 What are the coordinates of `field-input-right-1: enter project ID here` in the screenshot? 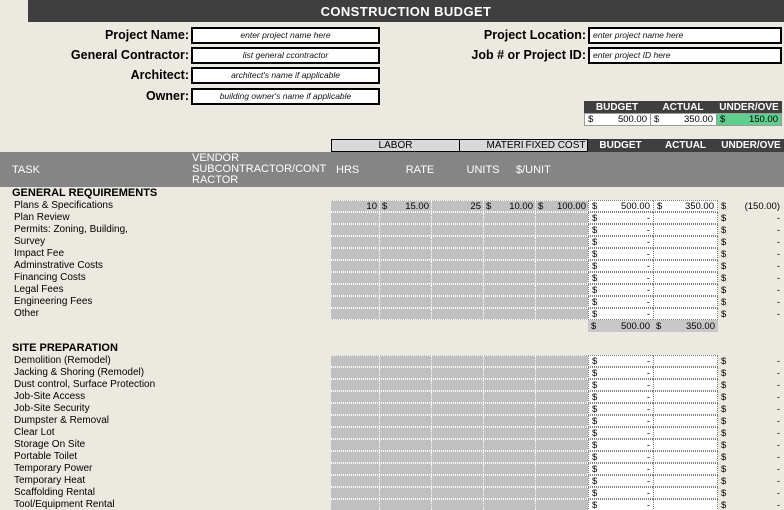 It's located at (685, 55).